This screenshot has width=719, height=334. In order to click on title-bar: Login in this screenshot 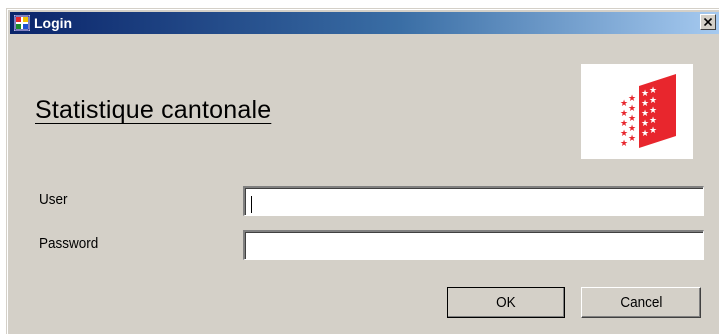, I will do `click(364, 23)`.